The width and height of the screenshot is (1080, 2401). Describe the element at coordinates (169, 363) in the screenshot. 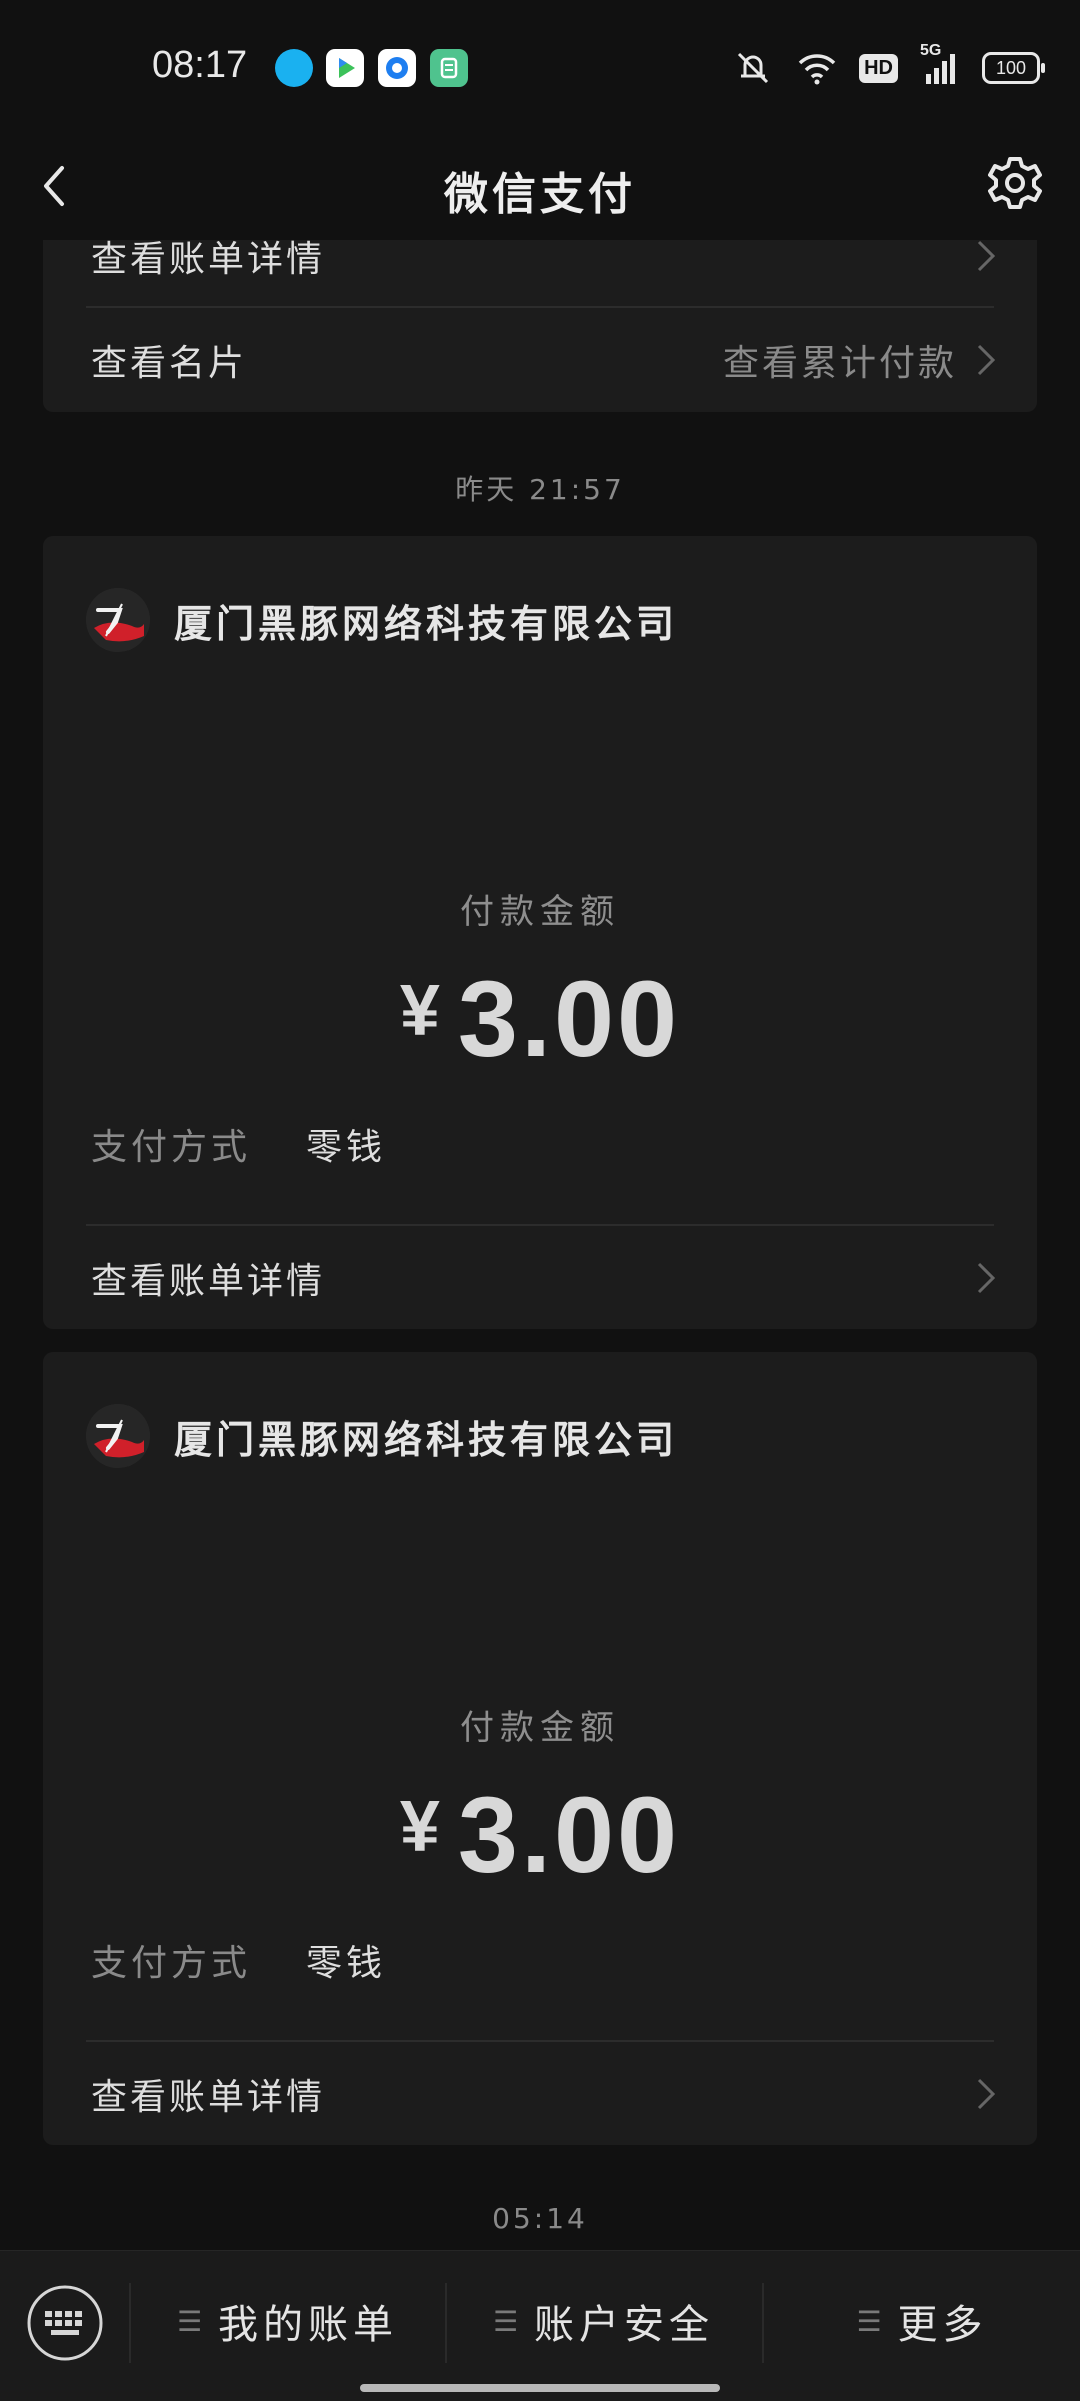

I see `view-card-label: 查看名片` at that location.